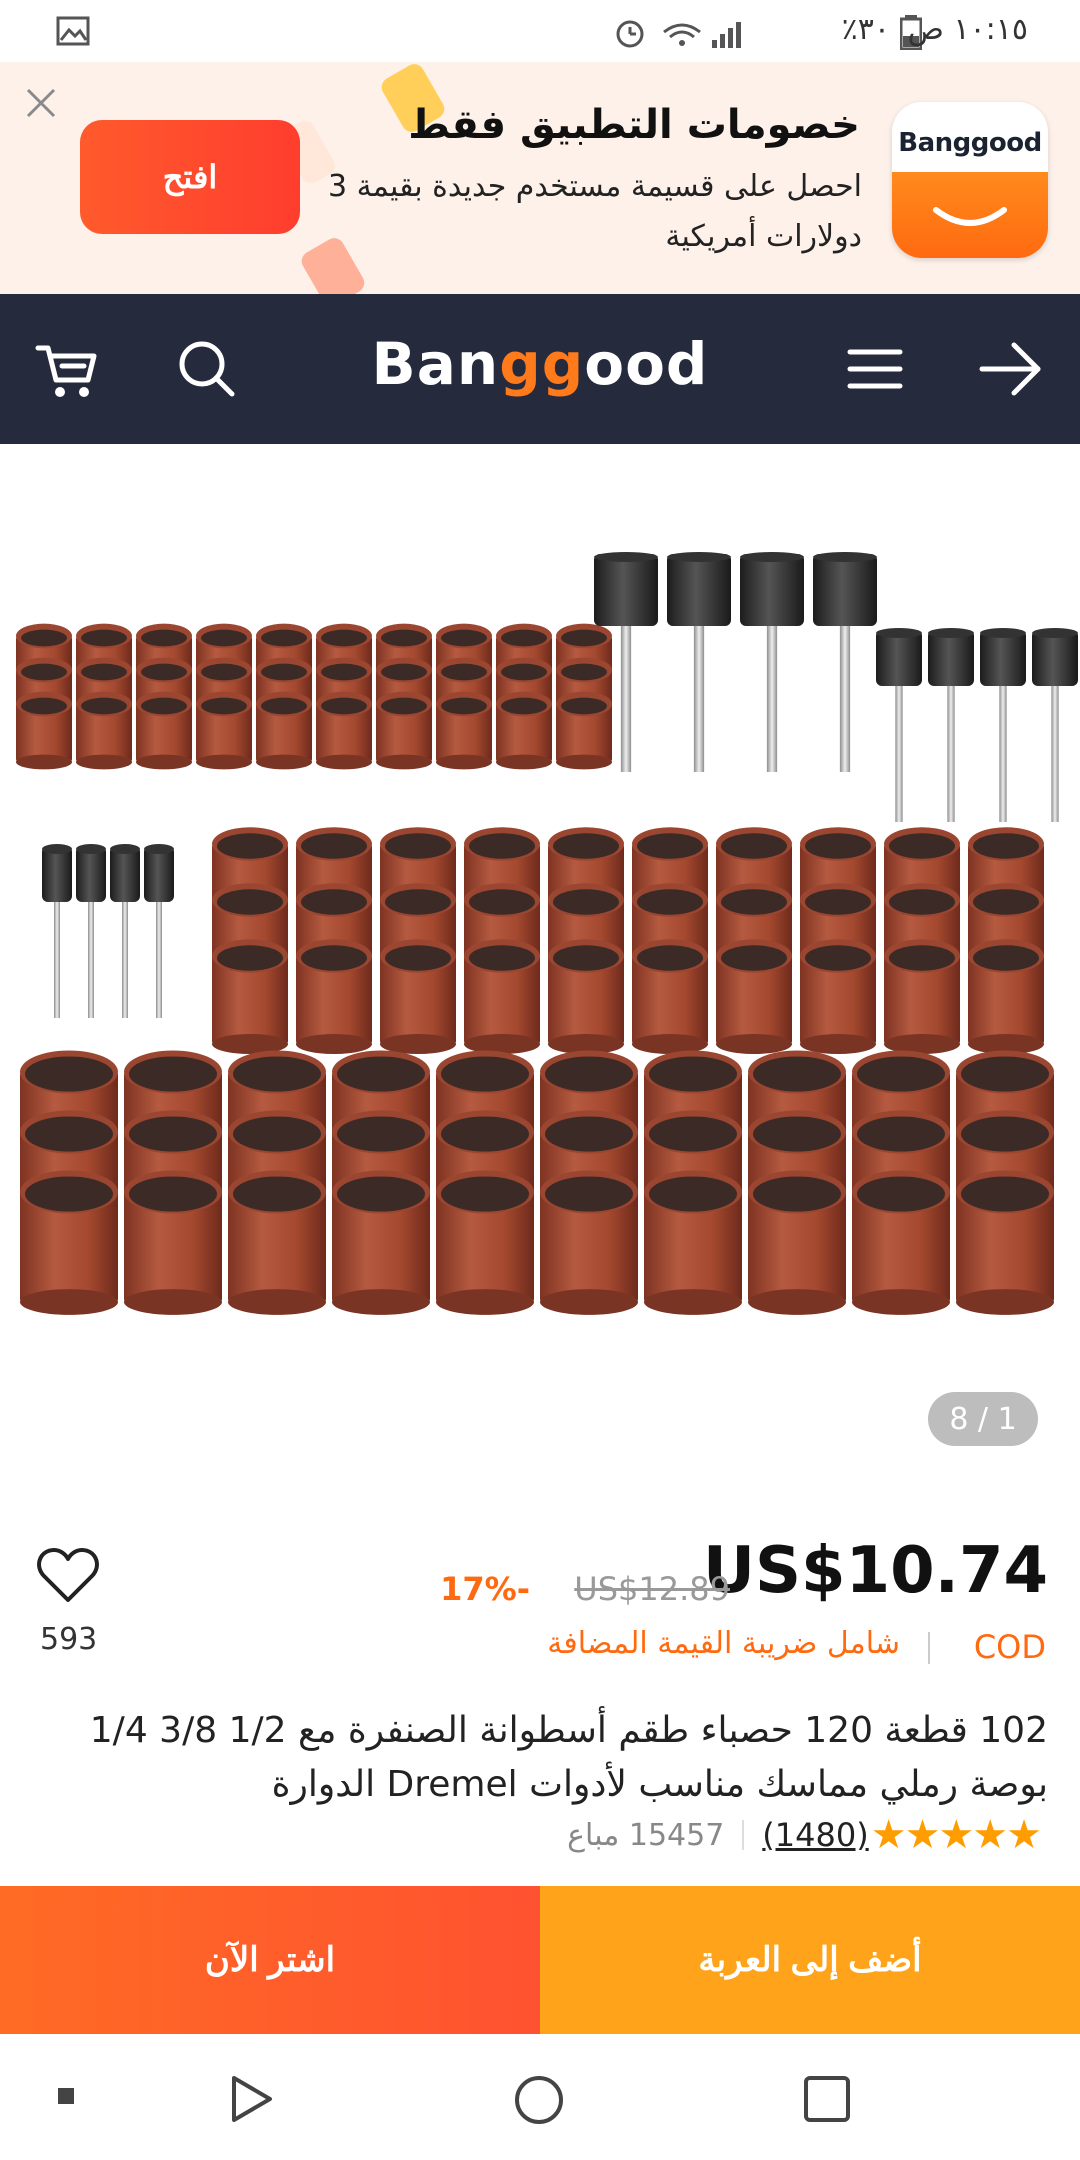 The image size is (1080, 2160). Describe the element at coordinates (251, 2099) in the screenshot. I see `nav-play-icon` at that location.